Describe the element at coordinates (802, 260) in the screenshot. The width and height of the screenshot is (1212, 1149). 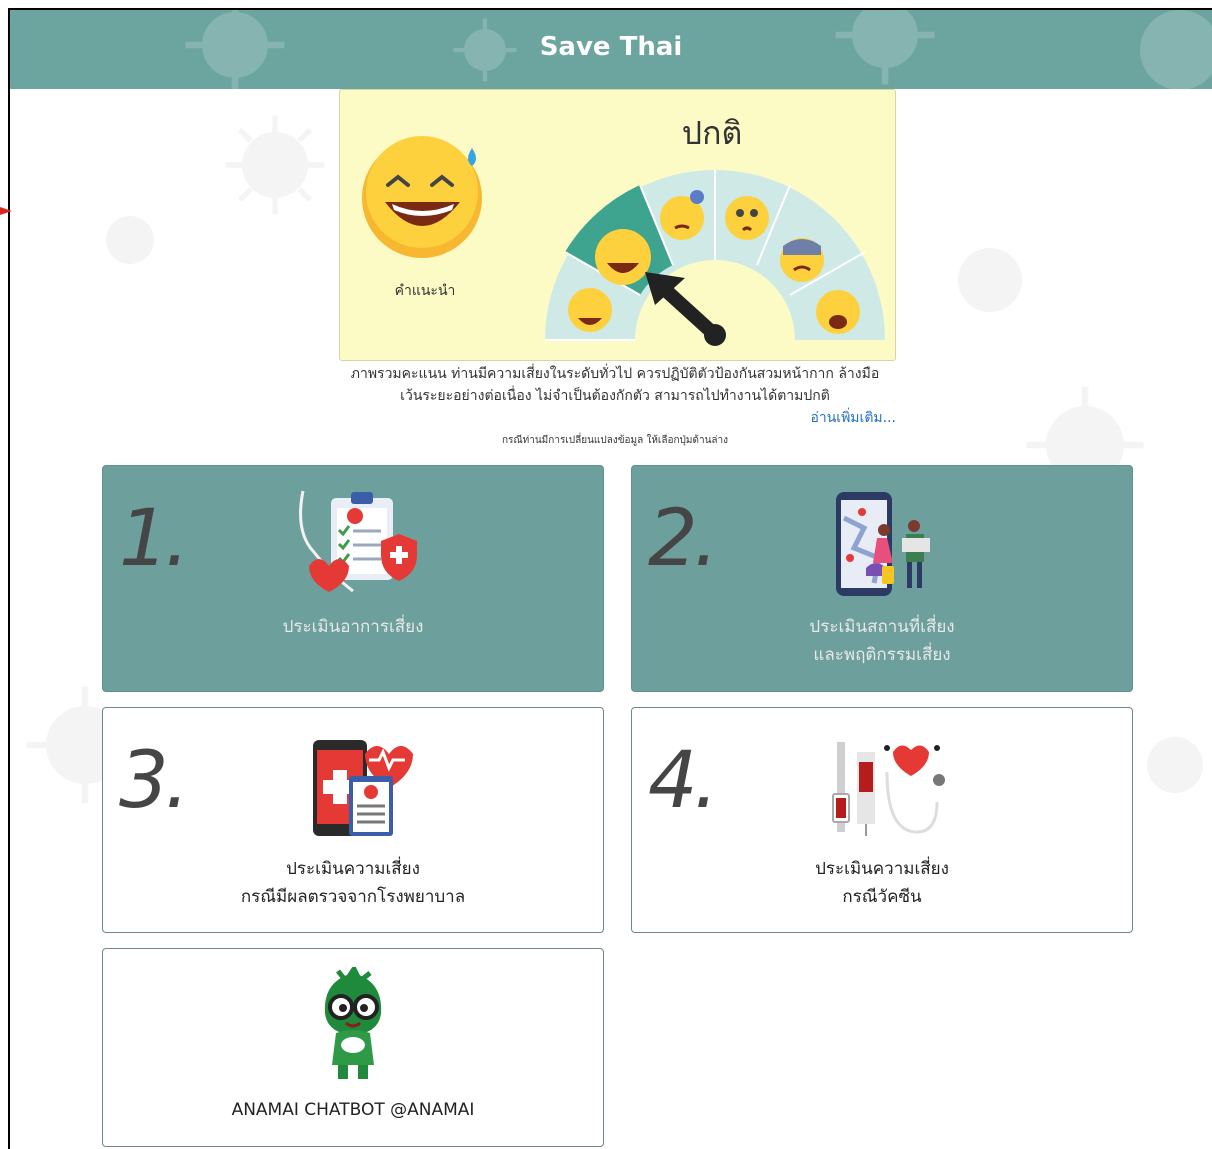
I see `gauge-emoji-anxious` at that location.